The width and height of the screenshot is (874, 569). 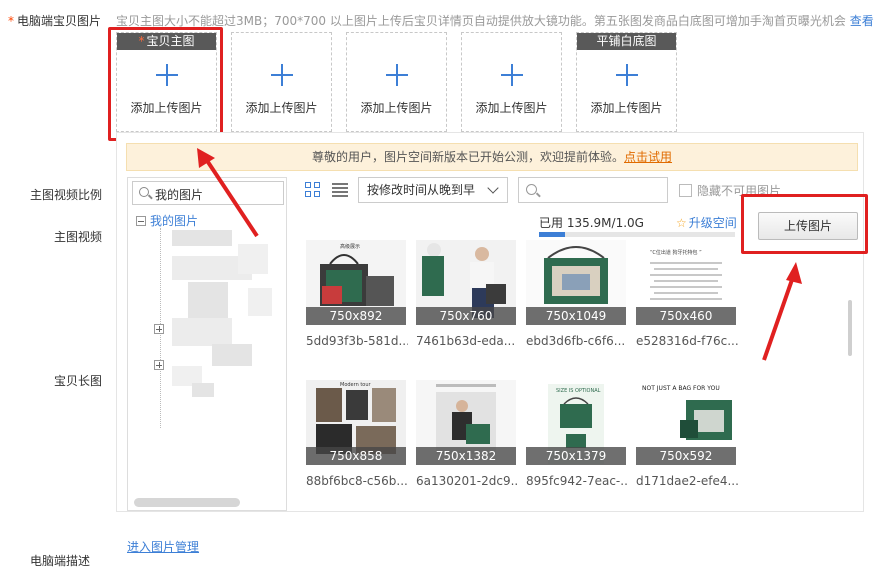 What do you see at coordinates (78, 237) in the screenshot?
I see `main-video-label: 主图视频` at bounding box center [78, 237].